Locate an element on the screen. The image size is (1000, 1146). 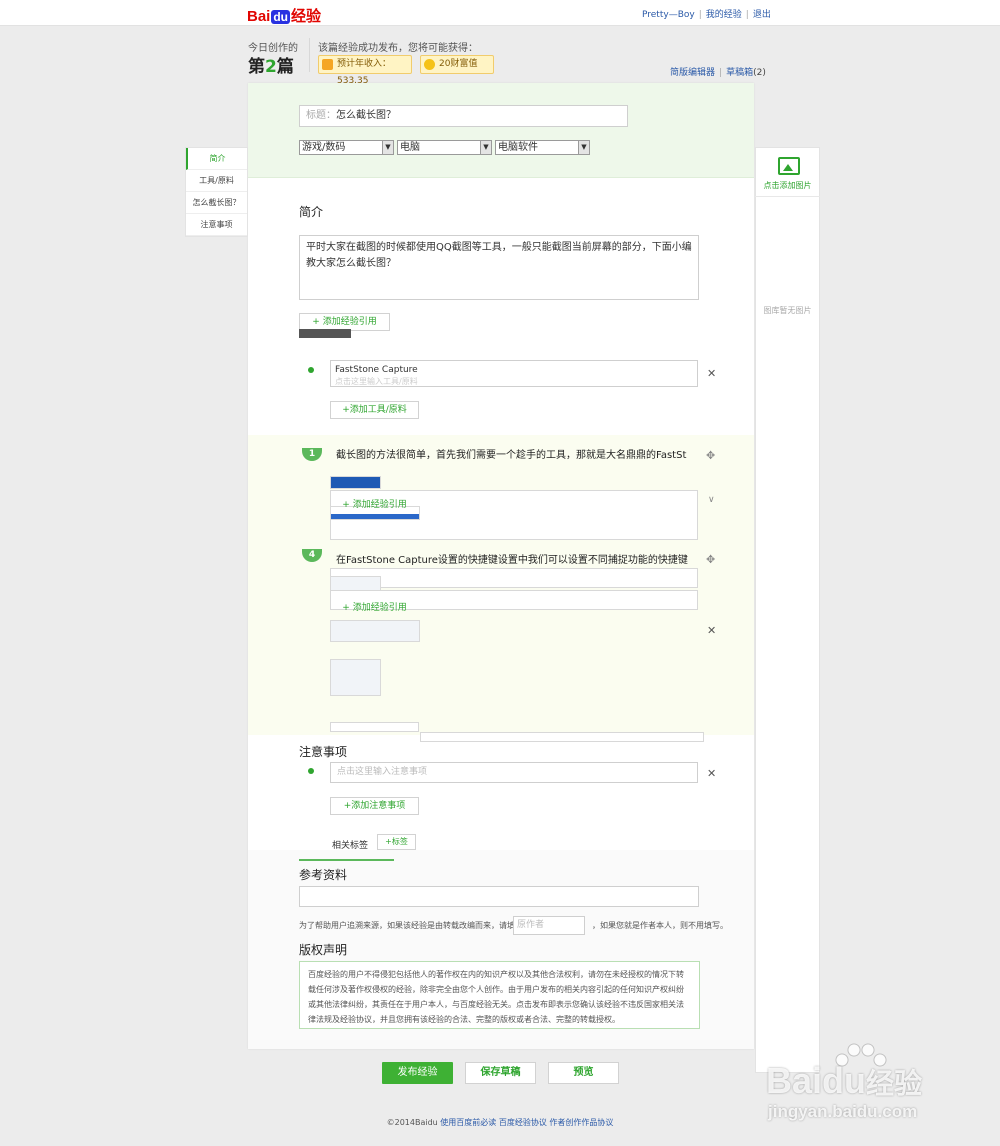
title-input: 标题：怎么截长图？ is located at coordinates (463, 116).